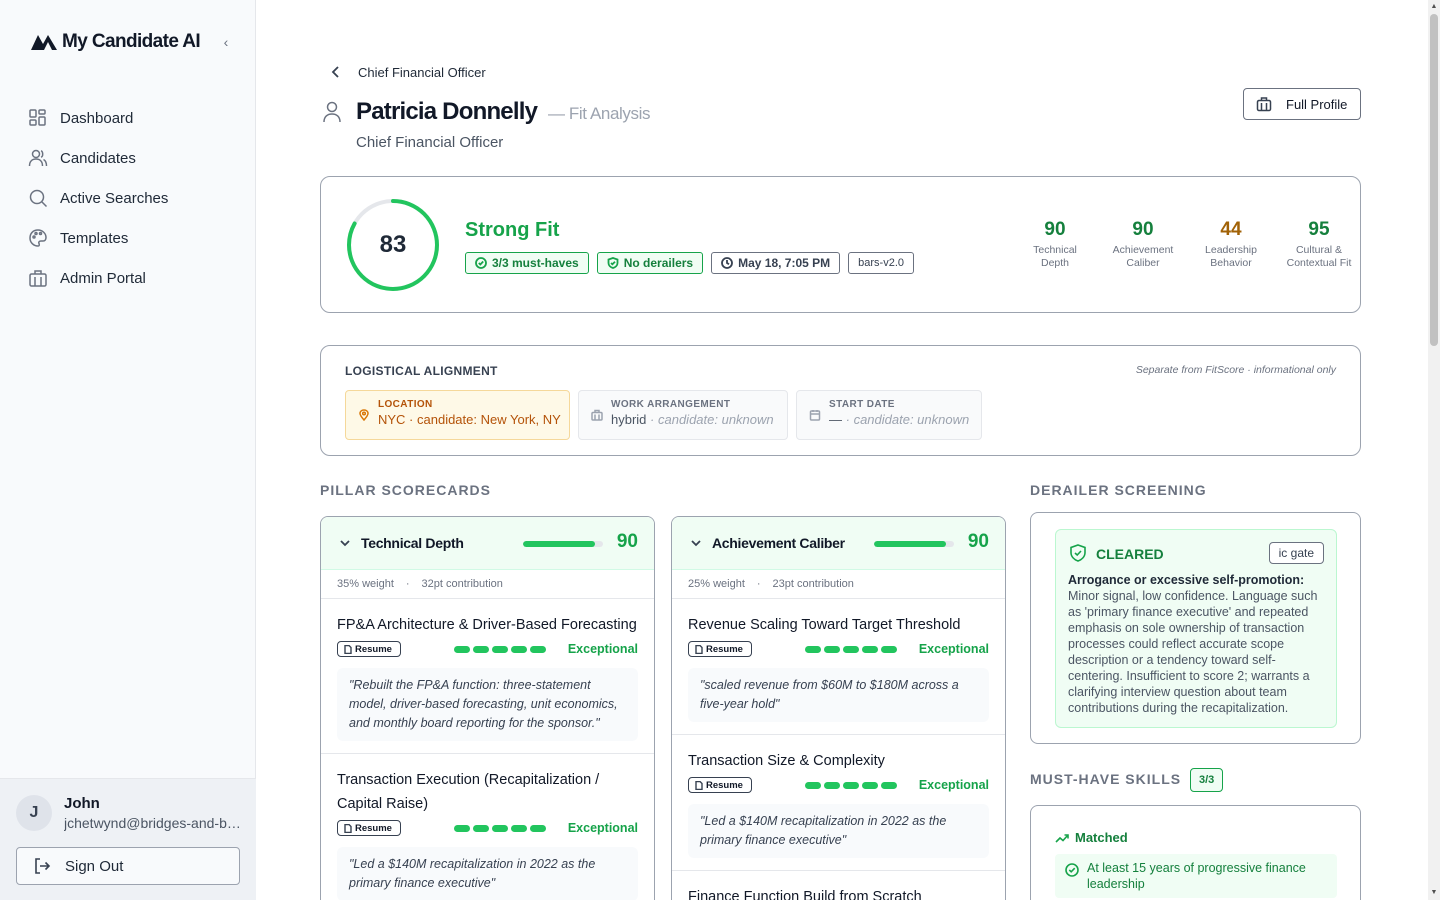  Describe the element at coordinates (1062, 838) in the screenshot. I see `trending-up-icon` at that location.